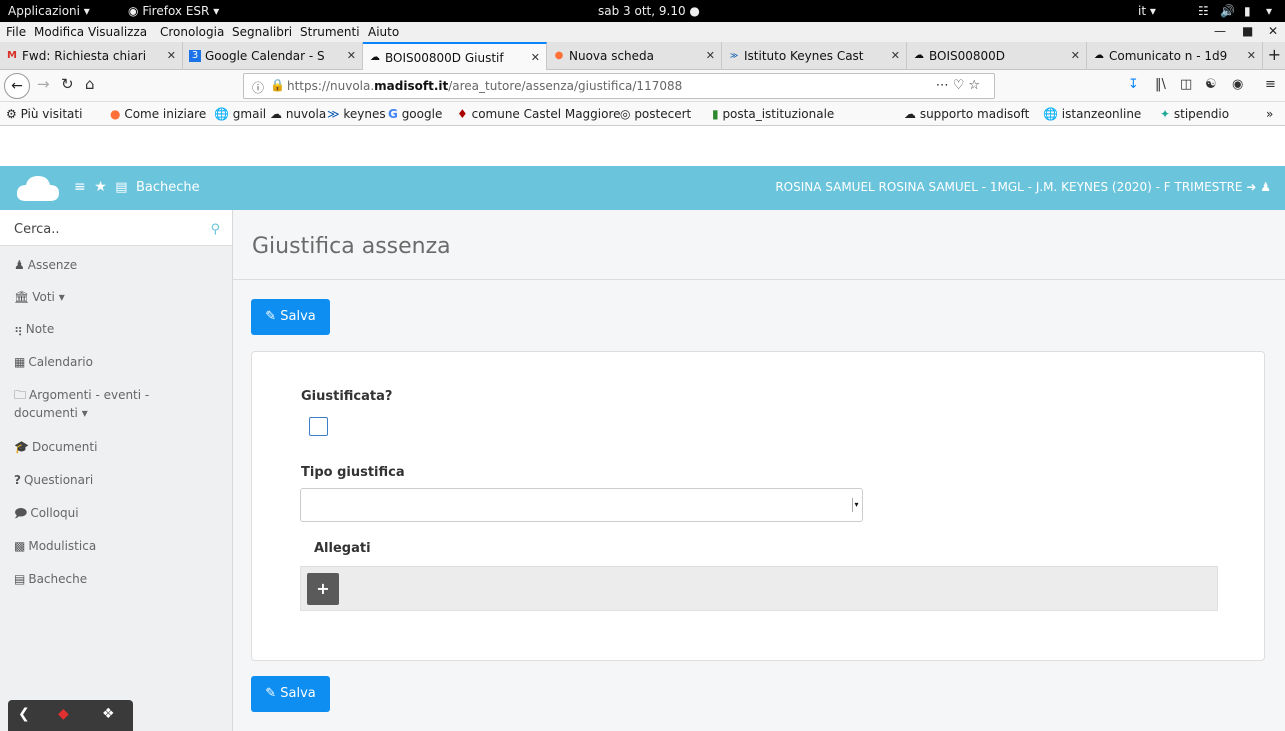 The width and height of the screenshot is (1285, 731). What do you see at coordinates (20, 362) in the screenshot?
I see `calendar-icon: ▦` at bounding box center [20, 362].